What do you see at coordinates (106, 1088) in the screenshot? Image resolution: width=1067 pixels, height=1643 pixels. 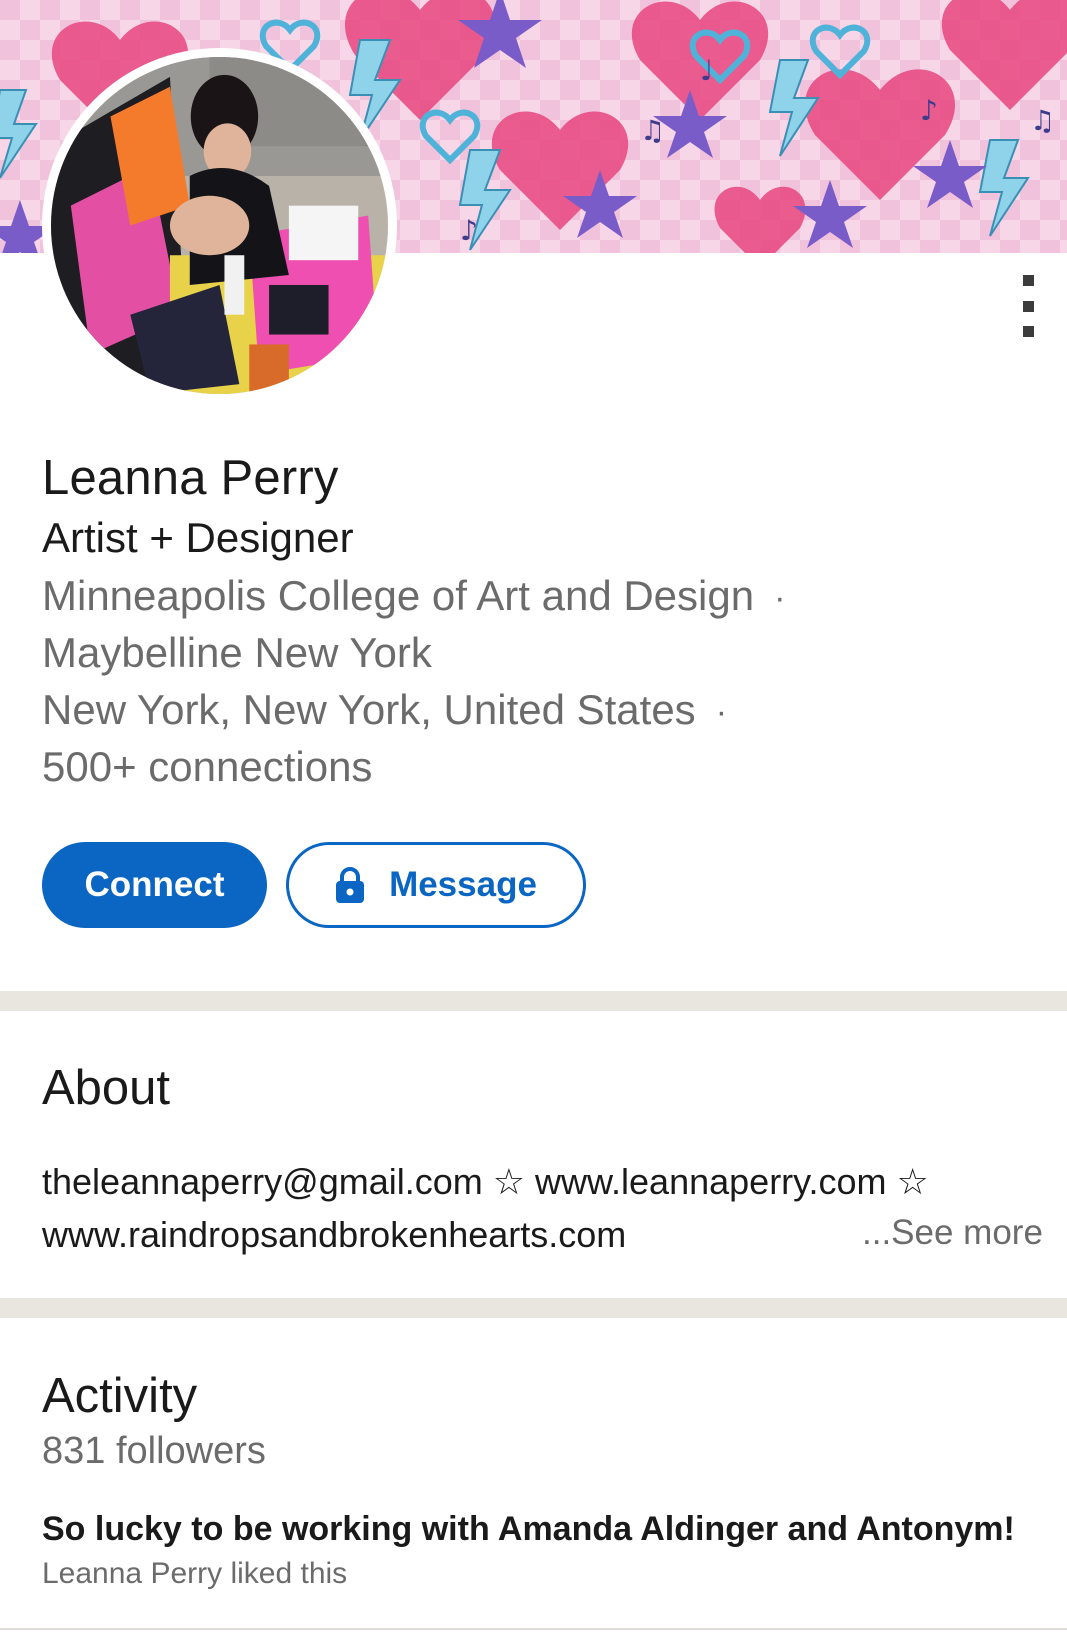 I see `about-title: About` at bounding box center [106, 1088].